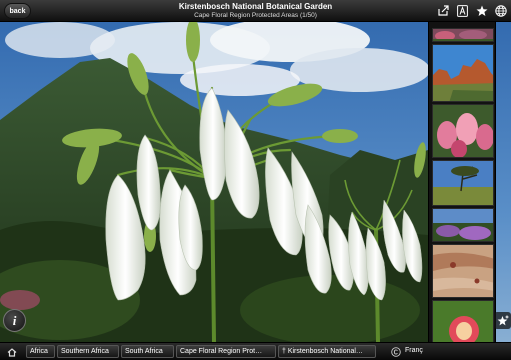 Image resolution: width=511 pixels, height=360 pixels. Describe the element at coordinates (481, 10) in the screenshot. I see `star-icon` at that location.